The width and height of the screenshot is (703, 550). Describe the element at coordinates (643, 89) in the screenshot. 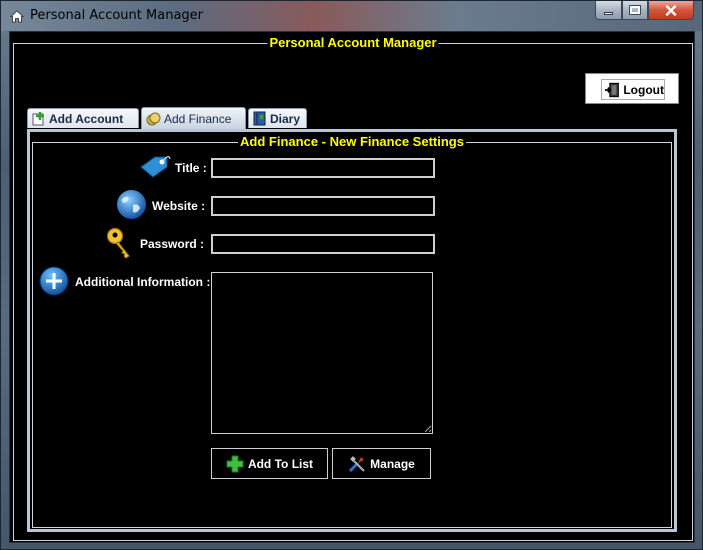

I see `logout-label: Logout` at that location.